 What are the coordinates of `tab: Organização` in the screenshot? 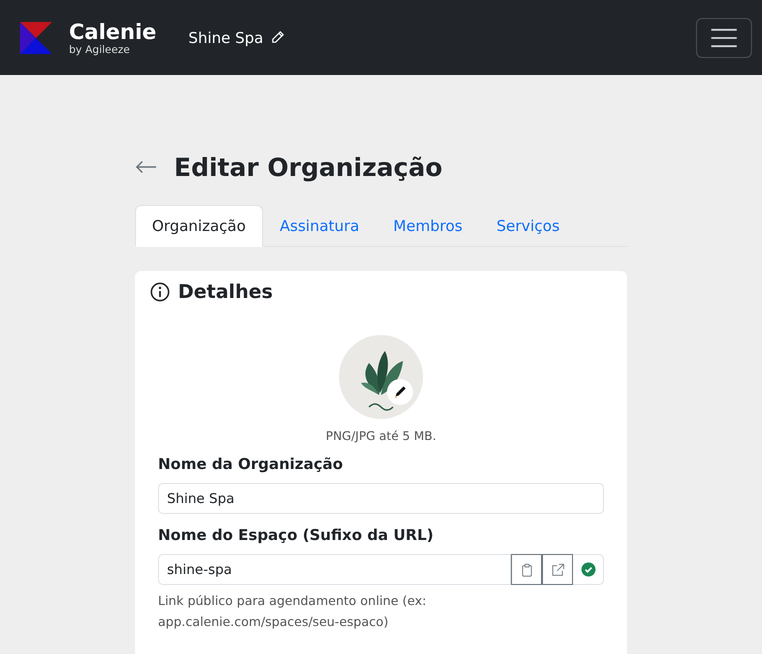 It's located at (199, 226).